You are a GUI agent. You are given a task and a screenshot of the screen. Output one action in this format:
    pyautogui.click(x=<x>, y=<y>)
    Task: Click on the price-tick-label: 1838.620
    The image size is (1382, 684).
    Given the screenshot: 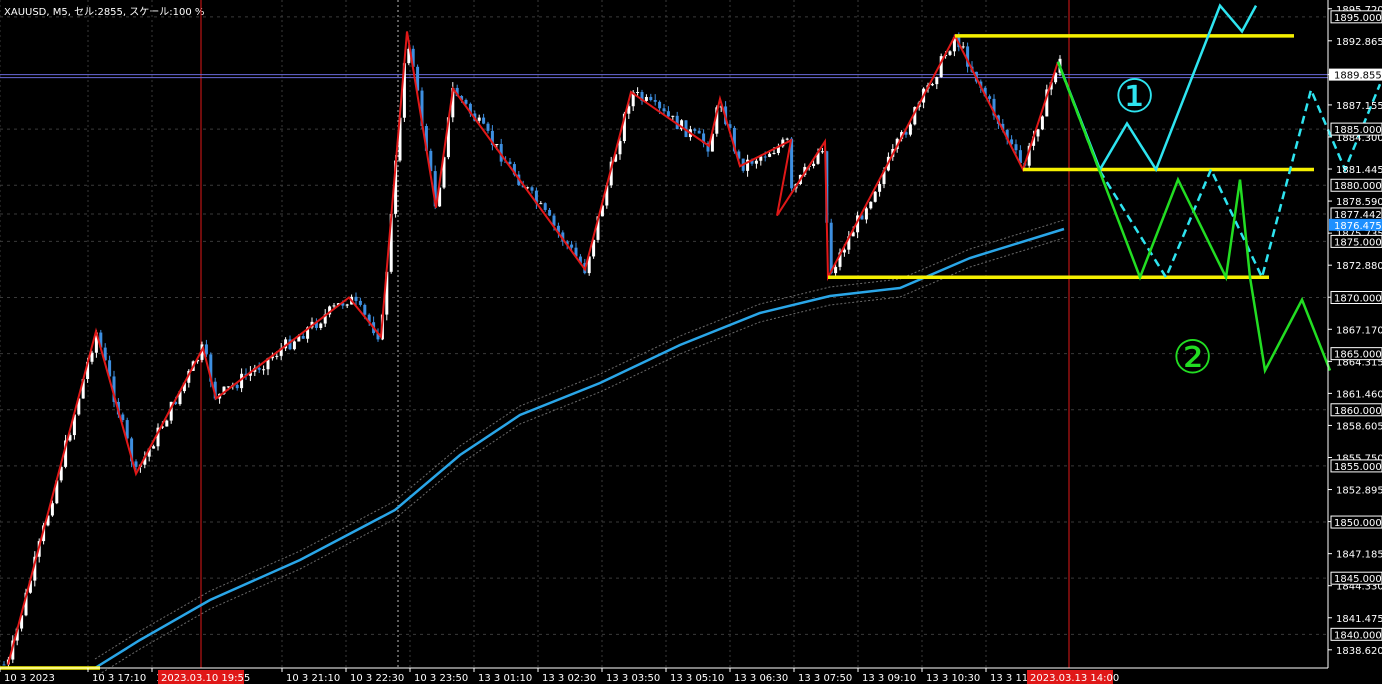 What is the action you would take?
    pyautogui.click(x=1359, y=651)
    